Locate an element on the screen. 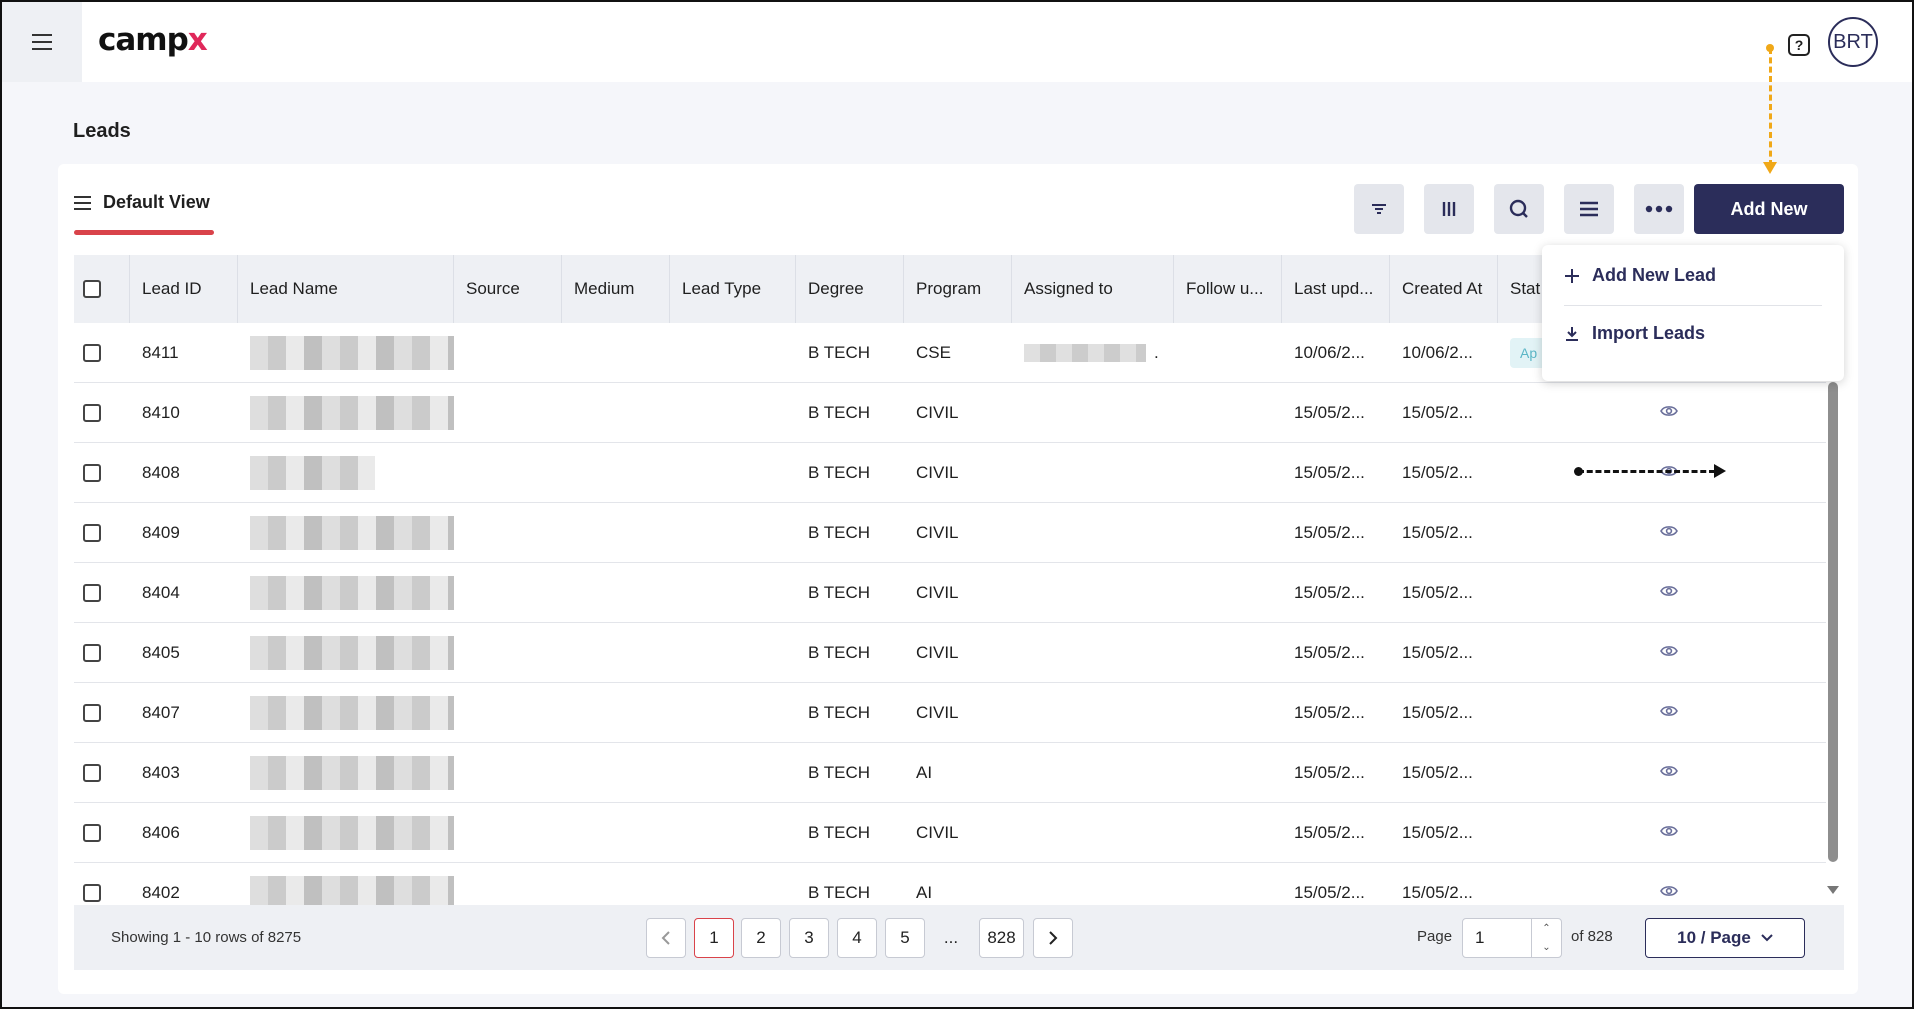 This screenshot has width=1914, height=1009. add-new-button: Add New is located at coordinates (1769, 209).